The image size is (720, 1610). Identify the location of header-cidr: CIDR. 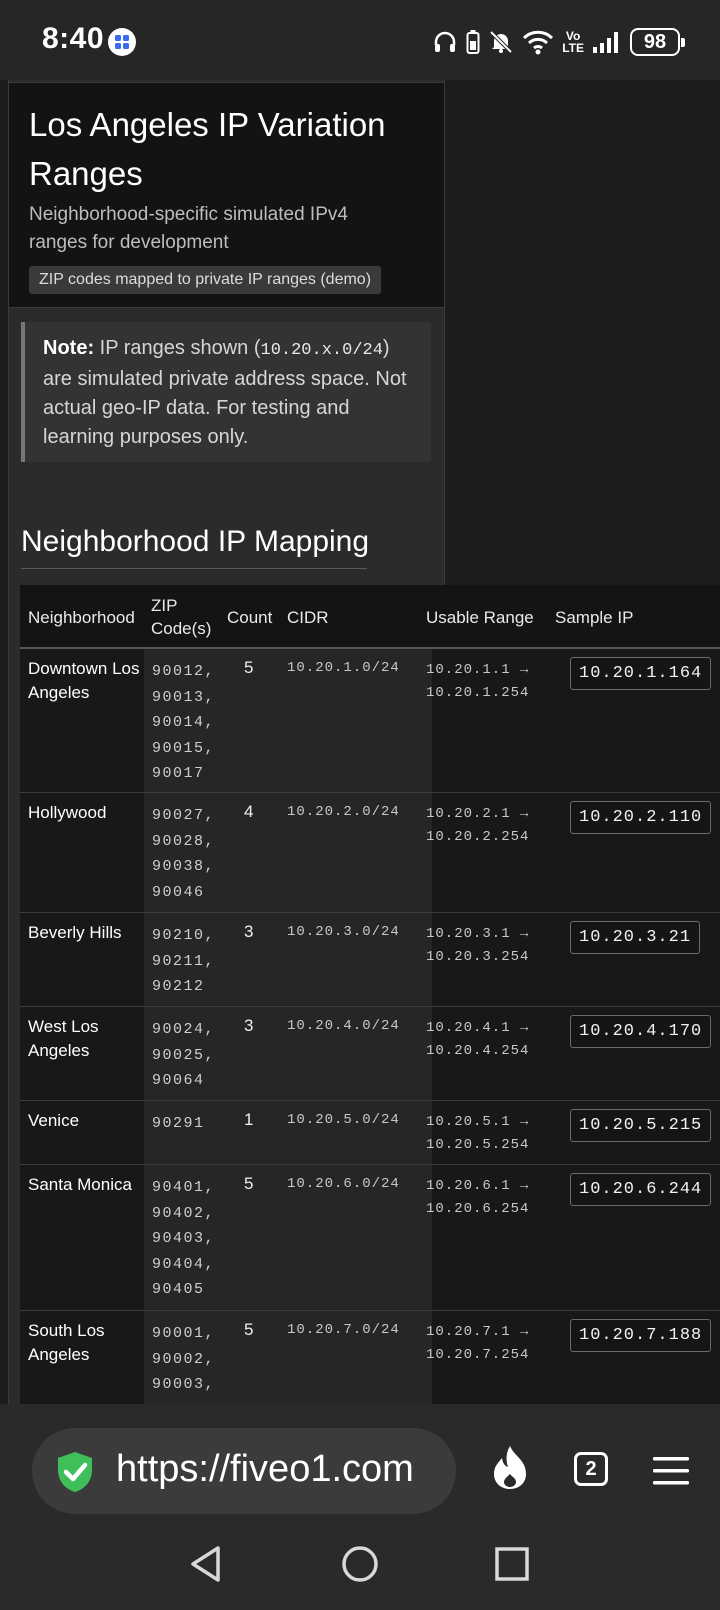
(308, 617).